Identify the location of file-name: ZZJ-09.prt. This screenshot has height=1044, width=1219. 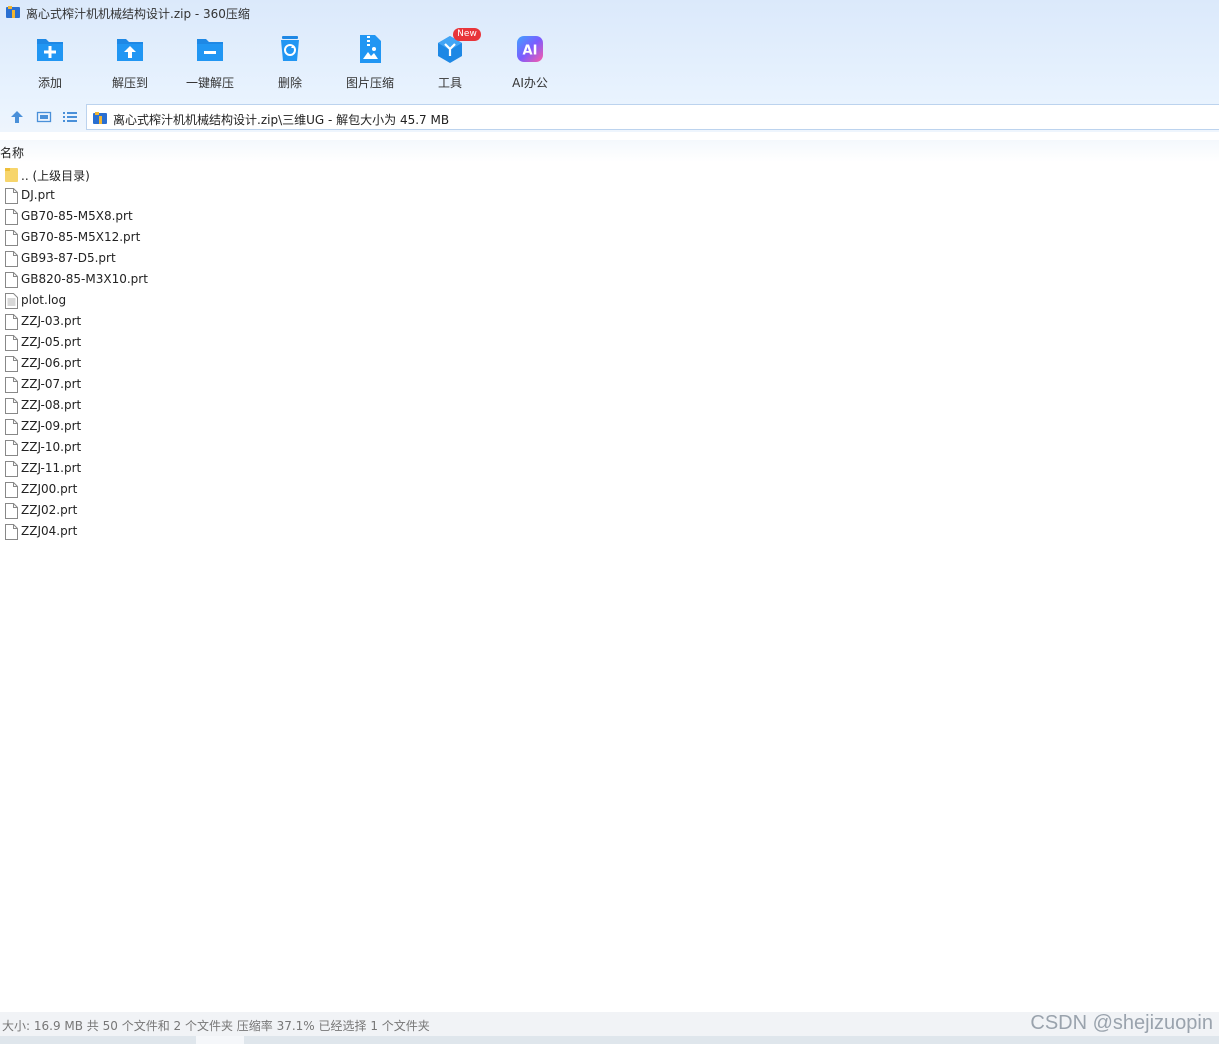
(51, 426).